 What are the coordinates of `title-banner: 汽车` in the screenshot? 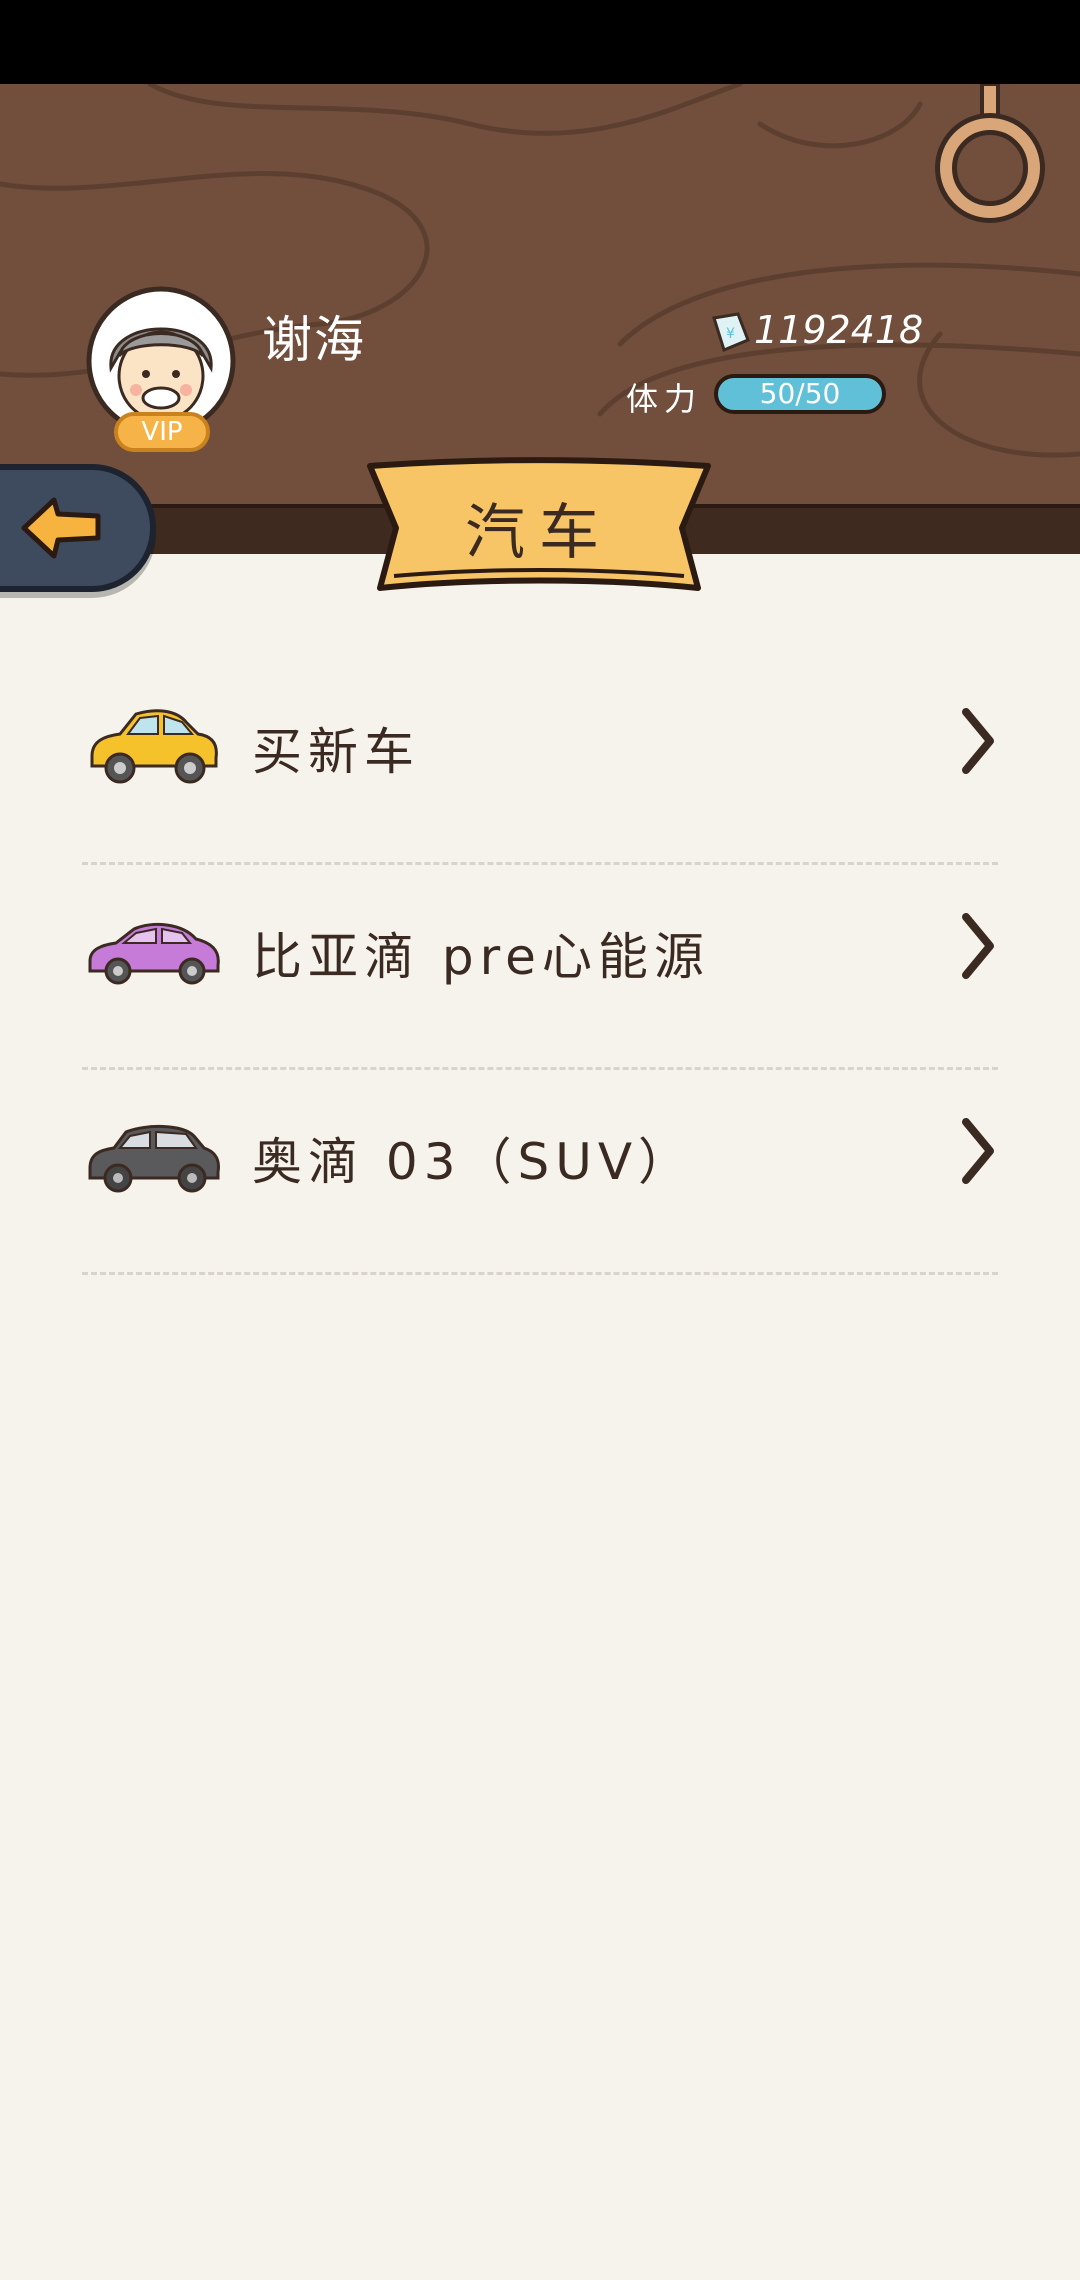 It's located at (539, 525).